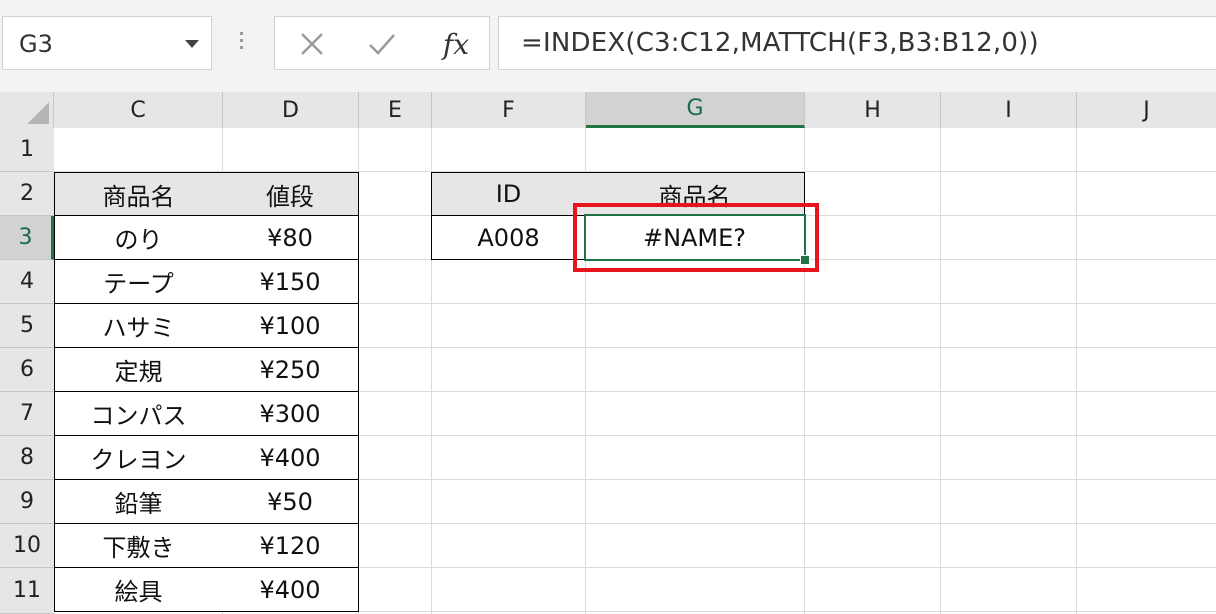 The height and width of the screenshot is (614, 1216). What do you see at coordinates (290, 414) in the screenshot?
I see `product-price-cell: ¥300` at bounding box center [290, 414].